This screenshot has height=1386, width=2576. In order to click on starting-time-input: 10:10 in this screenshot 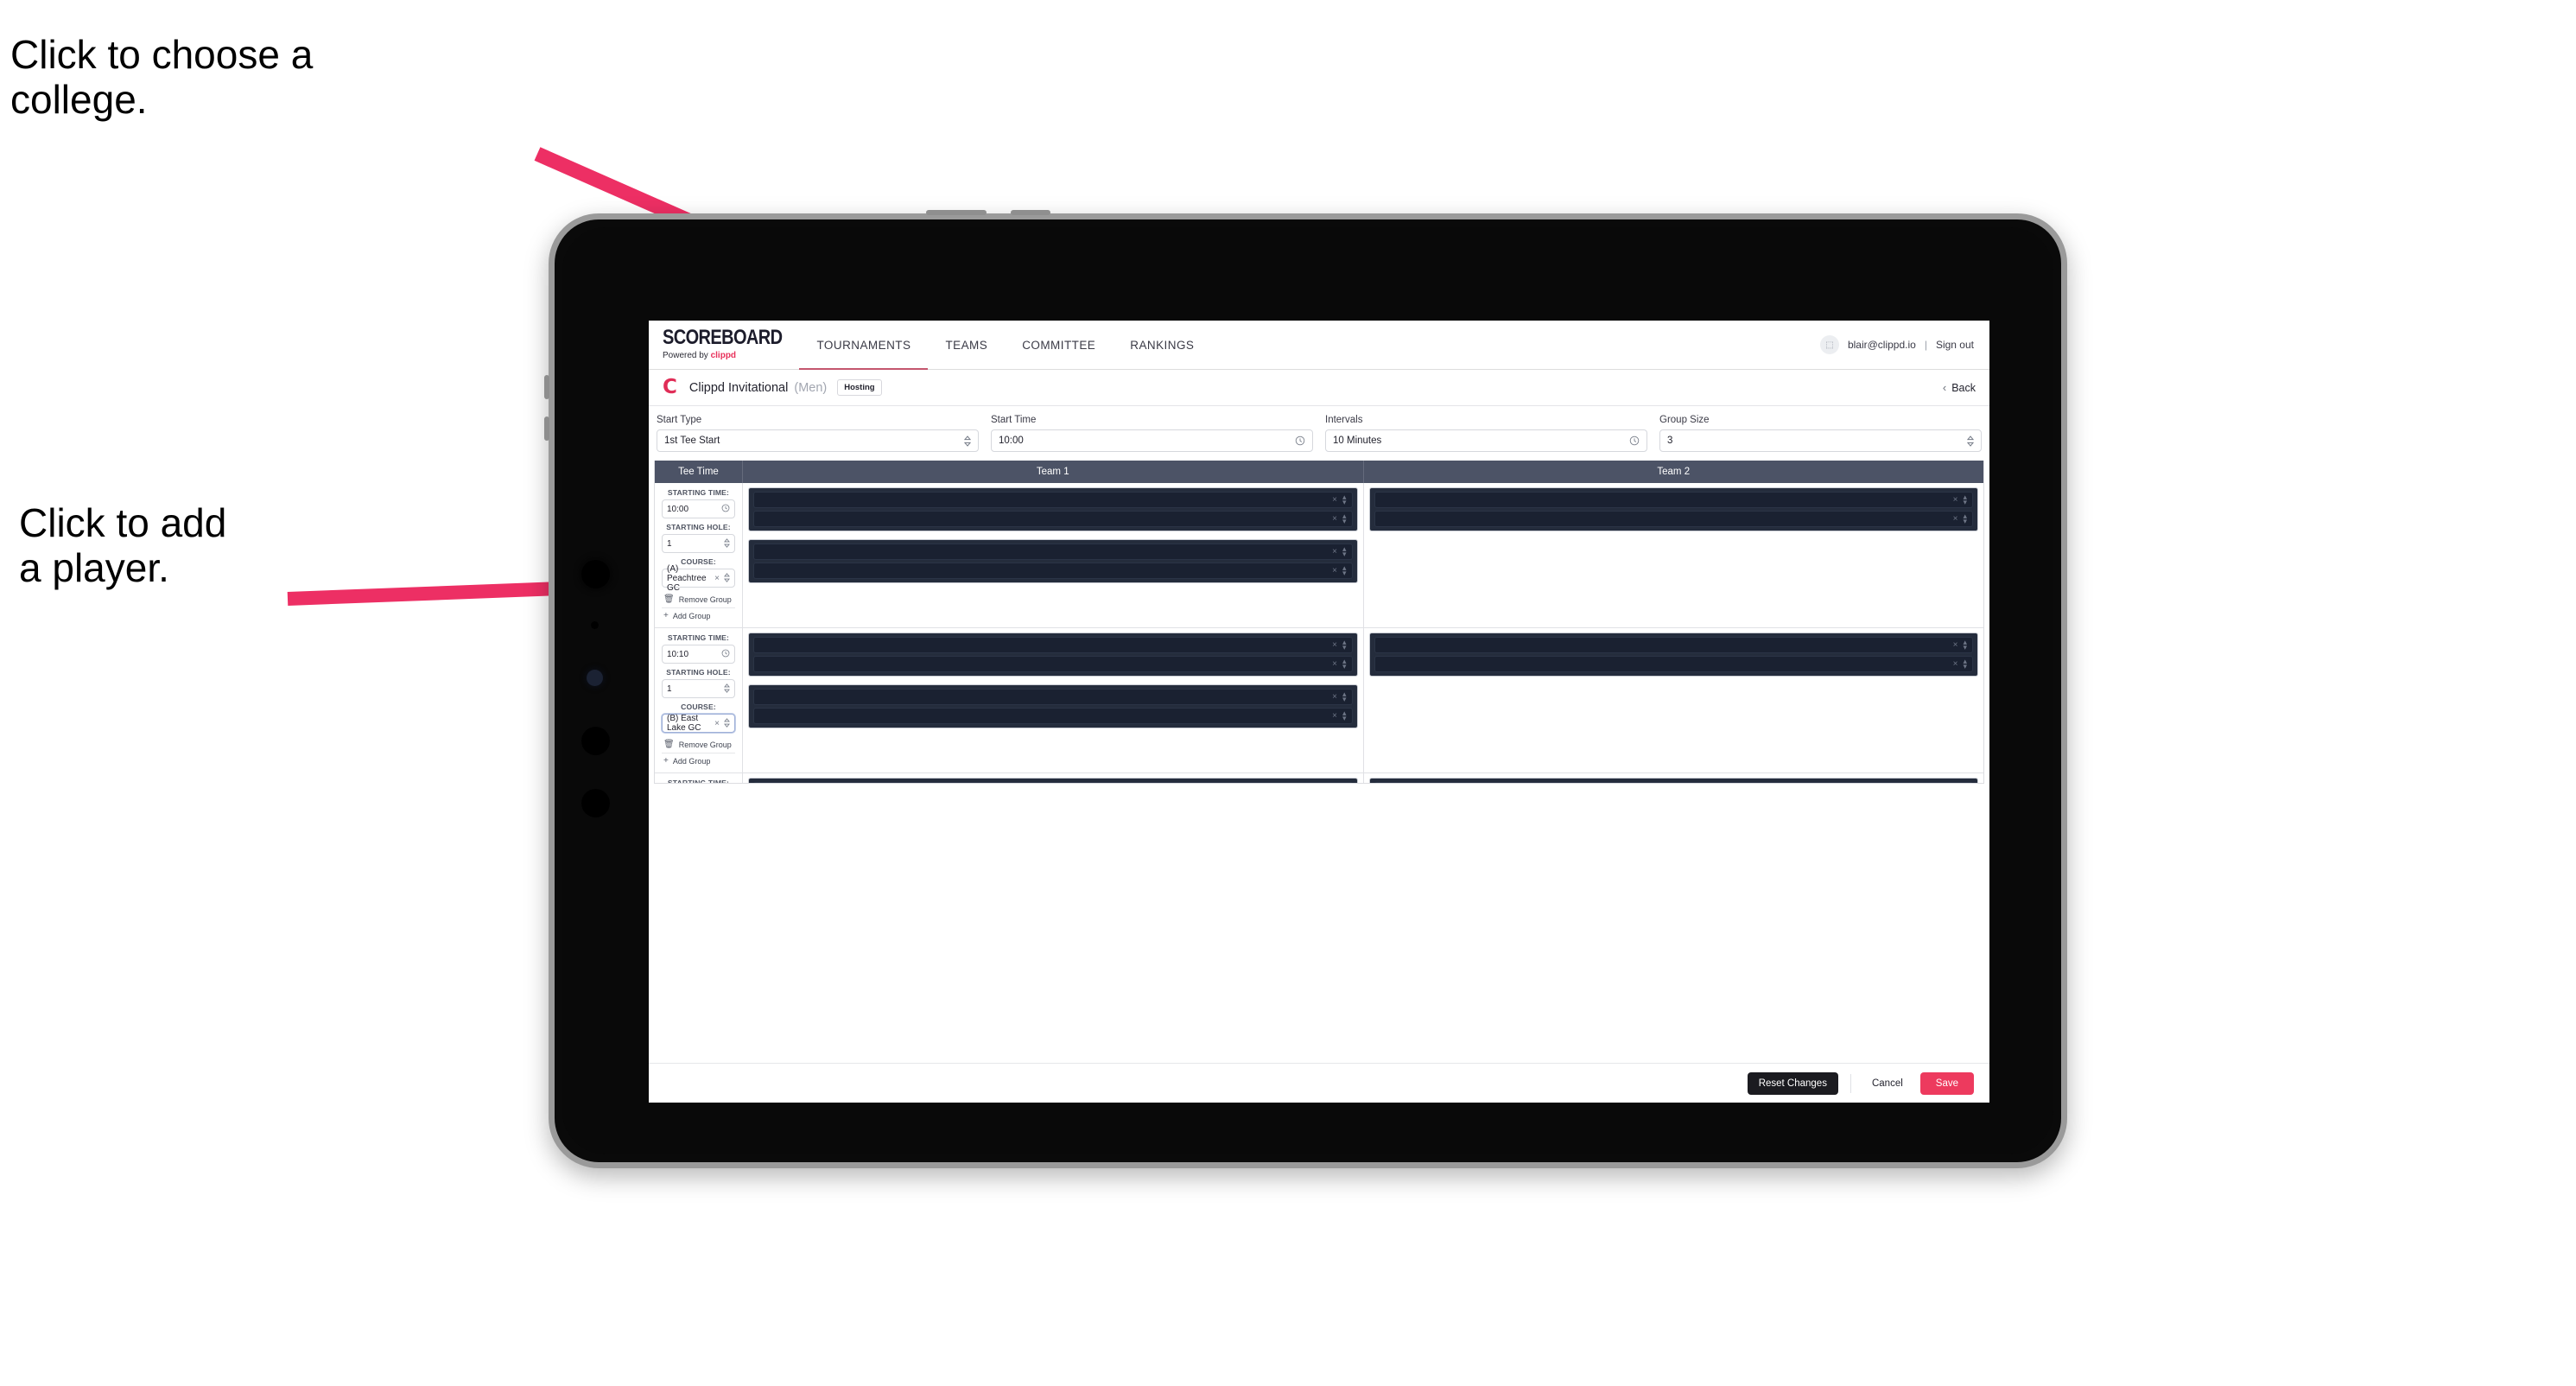, I will do `click(698, 654)`.